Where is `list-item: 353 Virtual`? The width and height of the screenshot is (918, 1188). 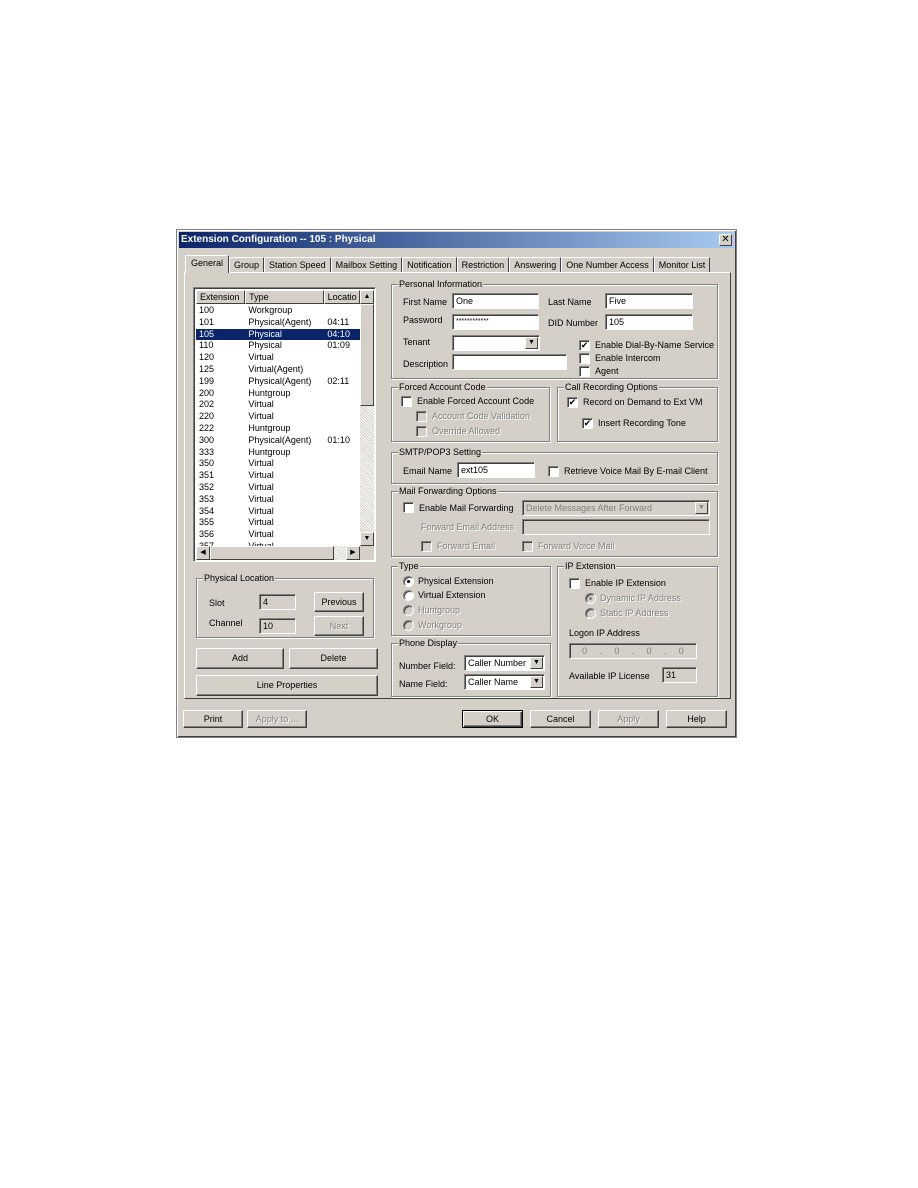
list-item: 353 Virtual is located at coordinates (278, 500).